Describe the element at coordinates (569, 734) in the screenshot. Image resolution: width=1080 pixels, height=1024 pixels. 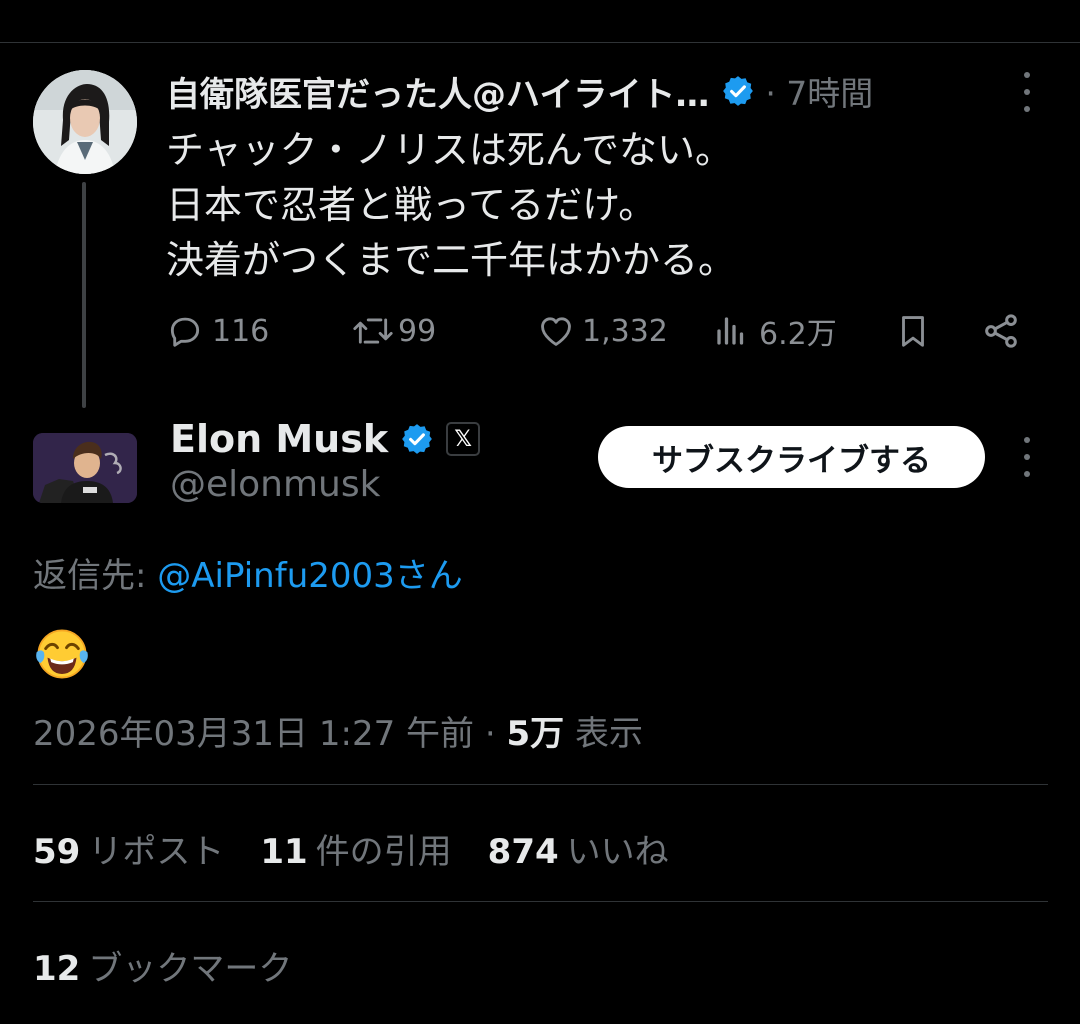
I see `meta-gap` at that location.